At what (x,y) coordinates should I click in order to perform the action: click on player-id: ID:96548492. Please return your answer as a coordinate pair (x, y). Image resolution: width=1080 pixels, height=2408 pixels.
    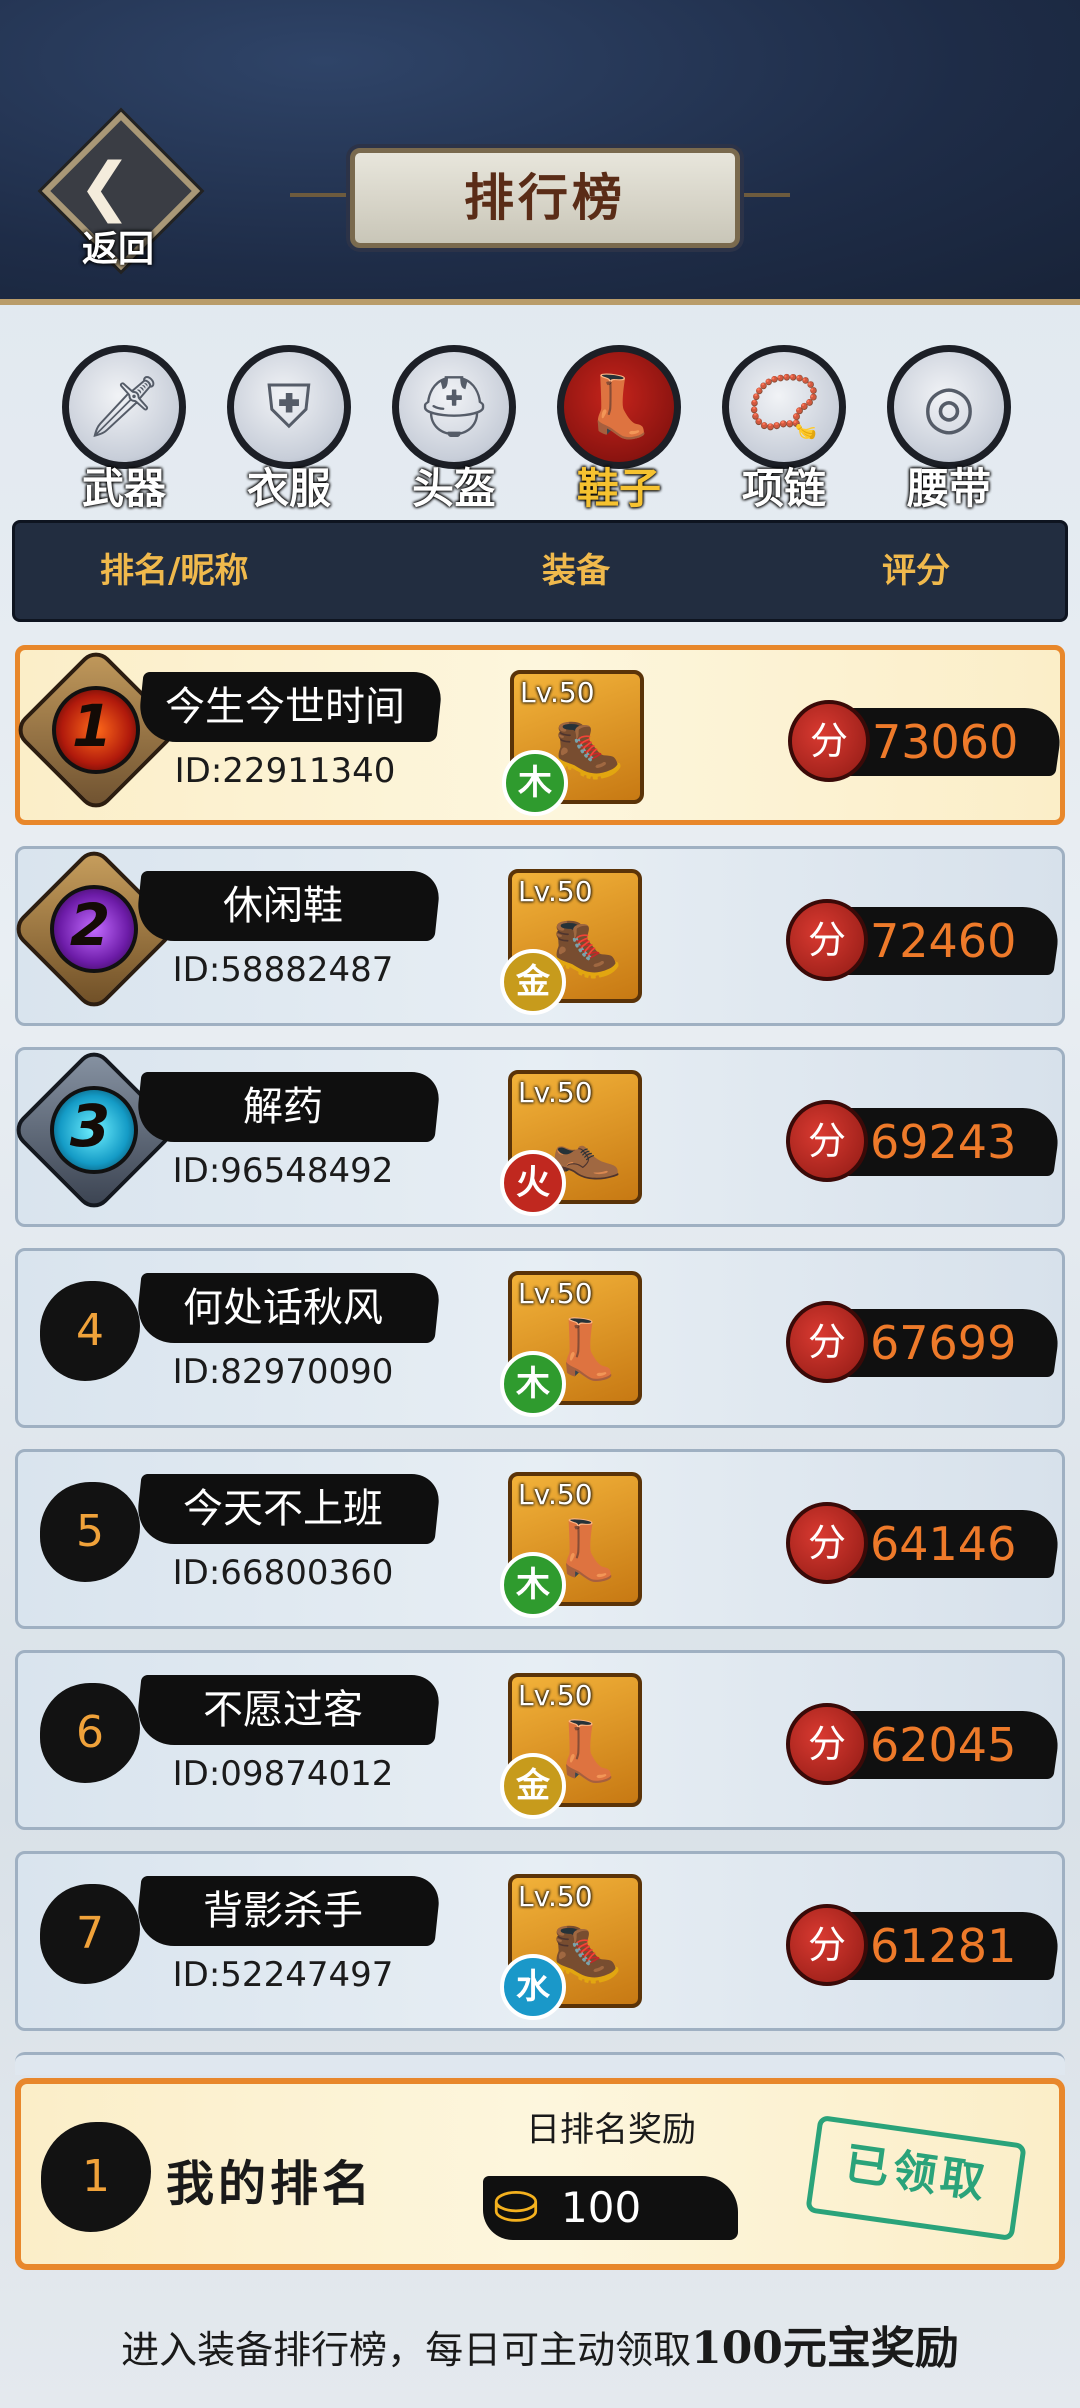
    Looking at the image, I should click on (283, 1171).